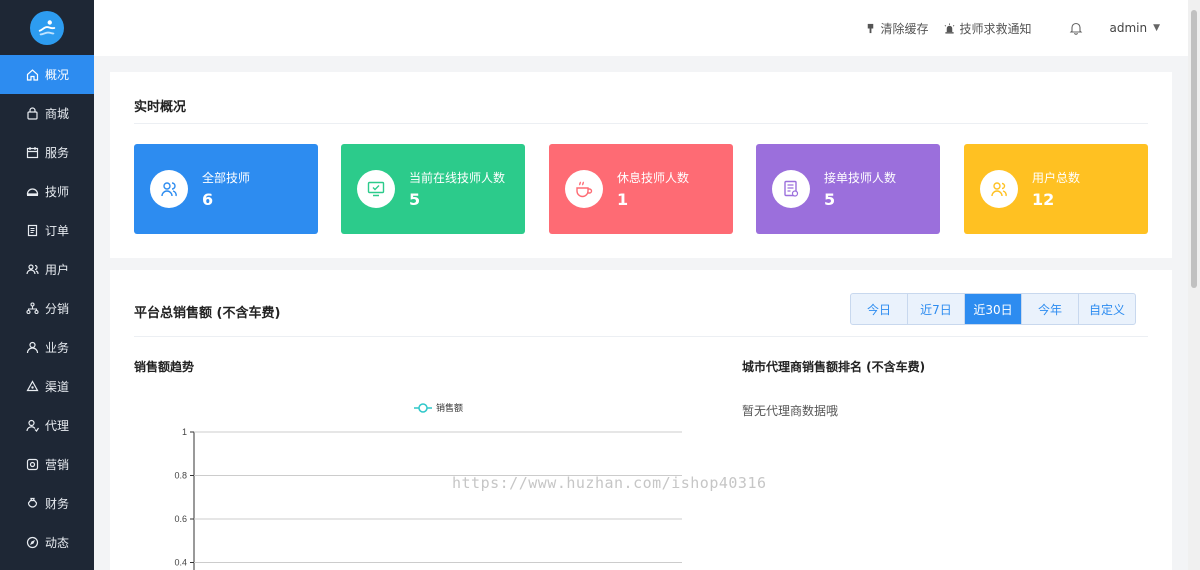 Image resolution: width=1200 pixels, height=570 pixels. I want to click on ranking-empty-text: 暂无代理商数据哦, so click(790, 411).